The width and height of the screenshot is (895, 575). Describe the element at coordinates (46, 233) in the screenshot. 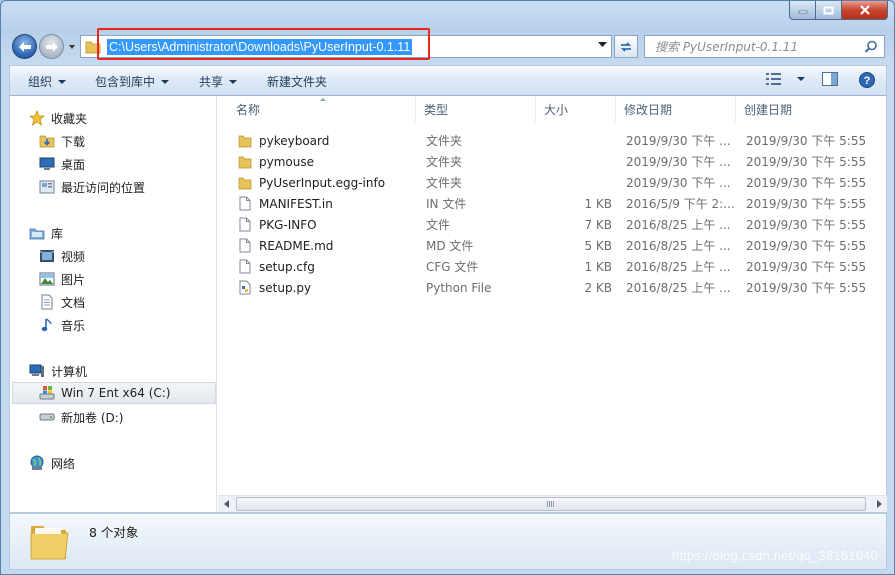

I see `libraries-header: 库` at that location.